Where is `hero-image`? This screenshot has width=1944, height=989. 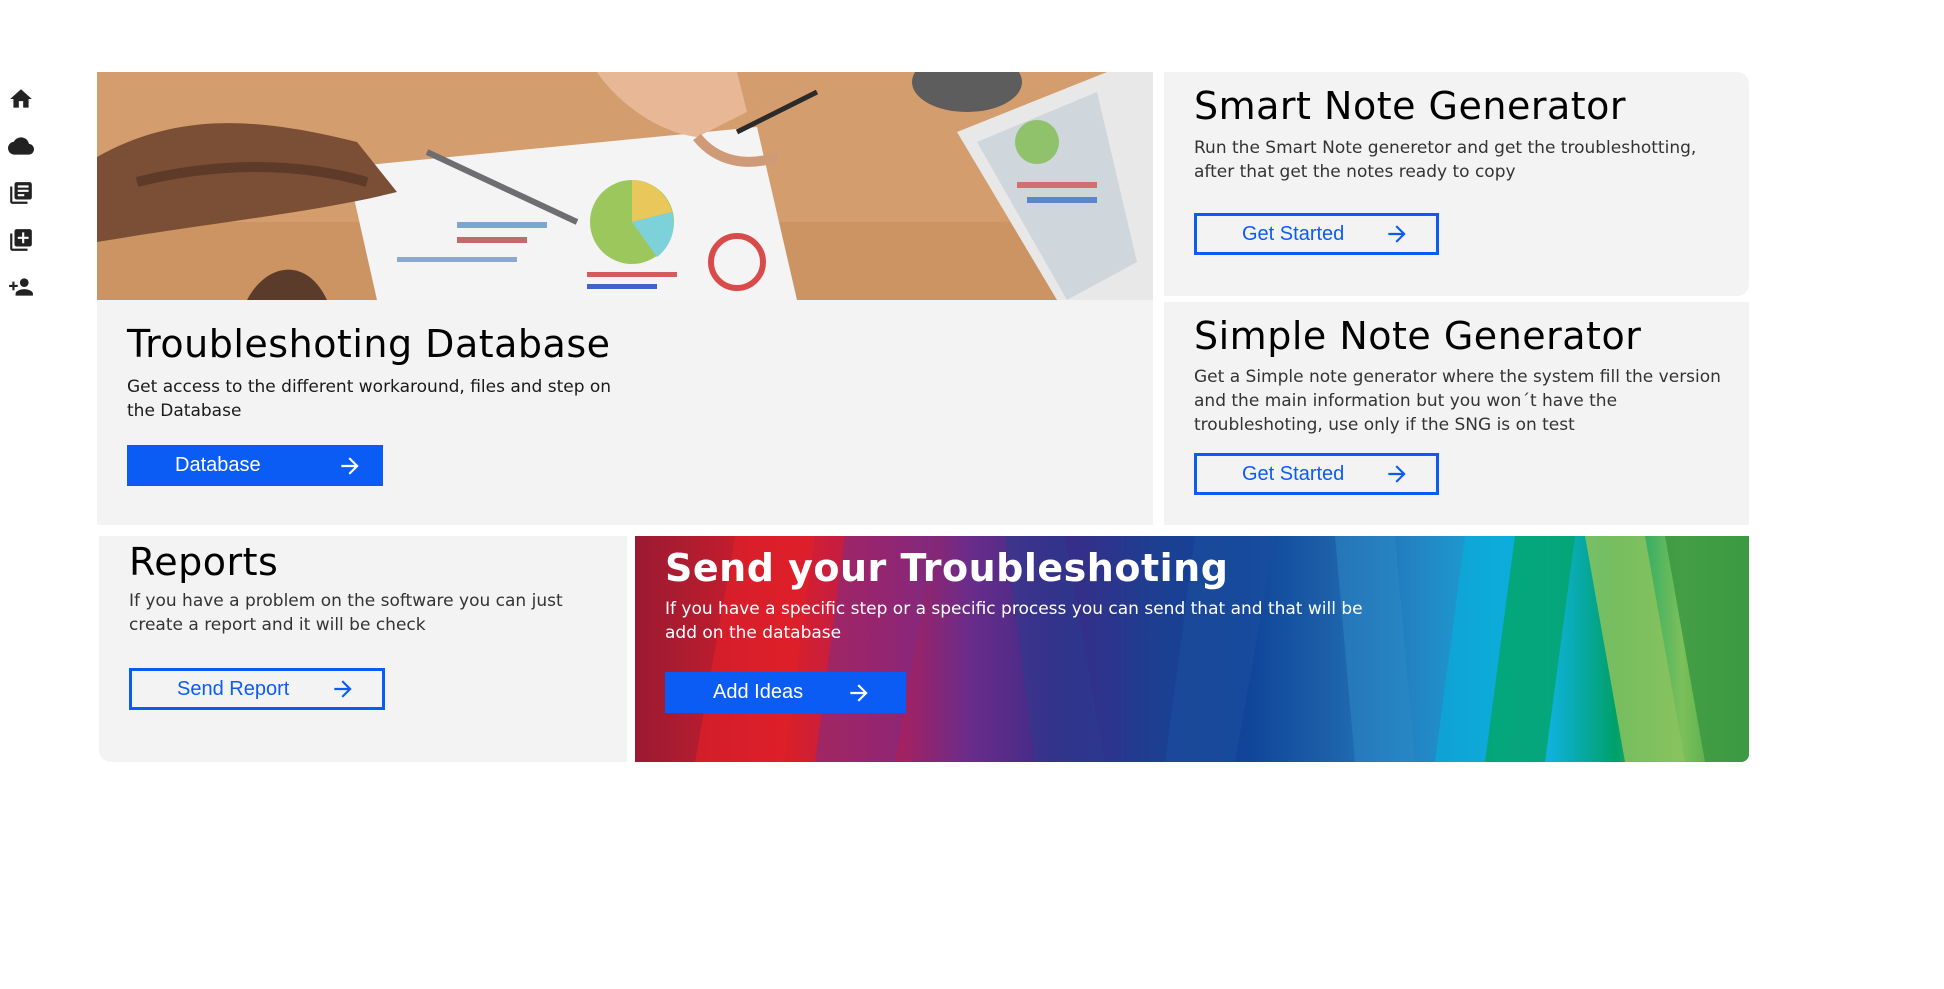
hero-image is located at coordinates (625, 186).